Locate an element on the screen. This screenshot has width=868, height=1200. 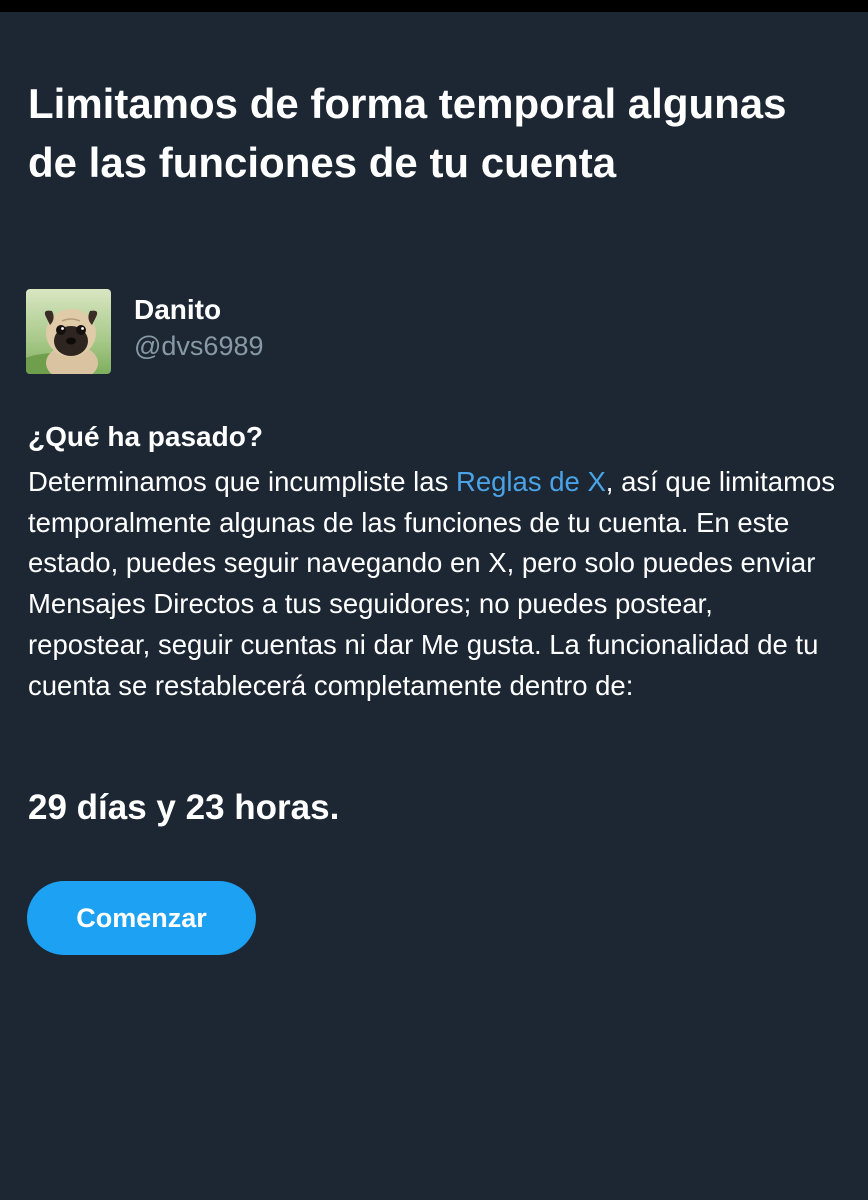
username-handle: @dvs6989 is located at coordinates (199, 346).